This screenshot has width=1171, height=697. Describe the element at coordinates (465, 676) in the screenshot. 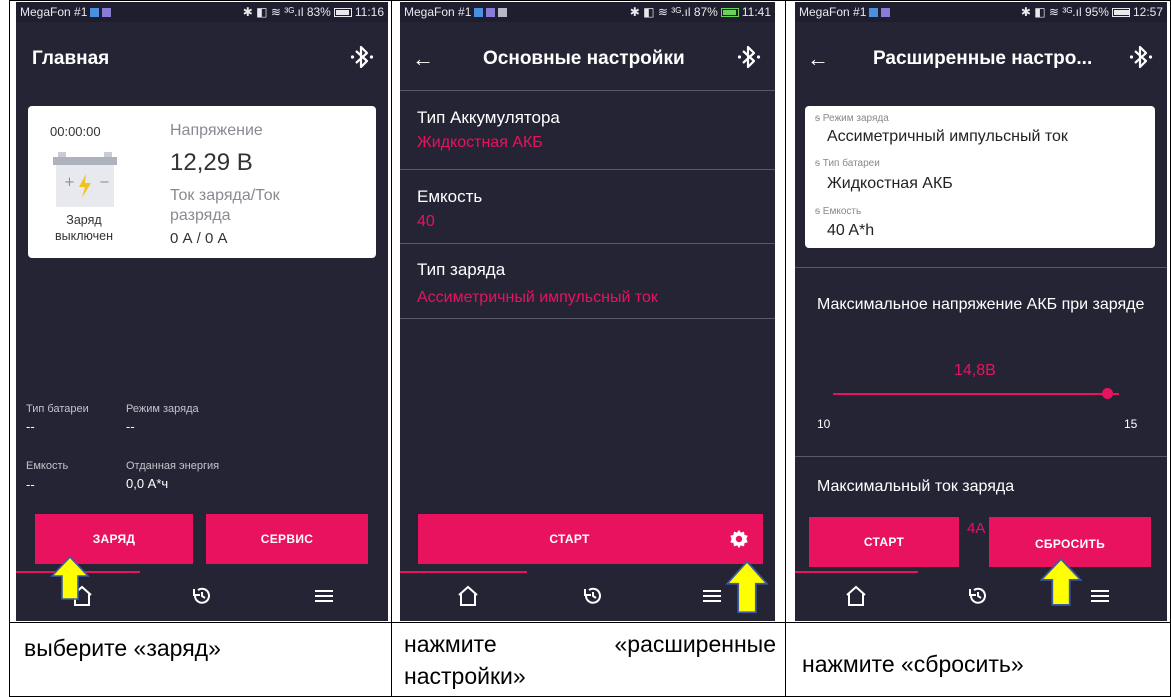

I see `caption-2-line2: настройки»` at that location.